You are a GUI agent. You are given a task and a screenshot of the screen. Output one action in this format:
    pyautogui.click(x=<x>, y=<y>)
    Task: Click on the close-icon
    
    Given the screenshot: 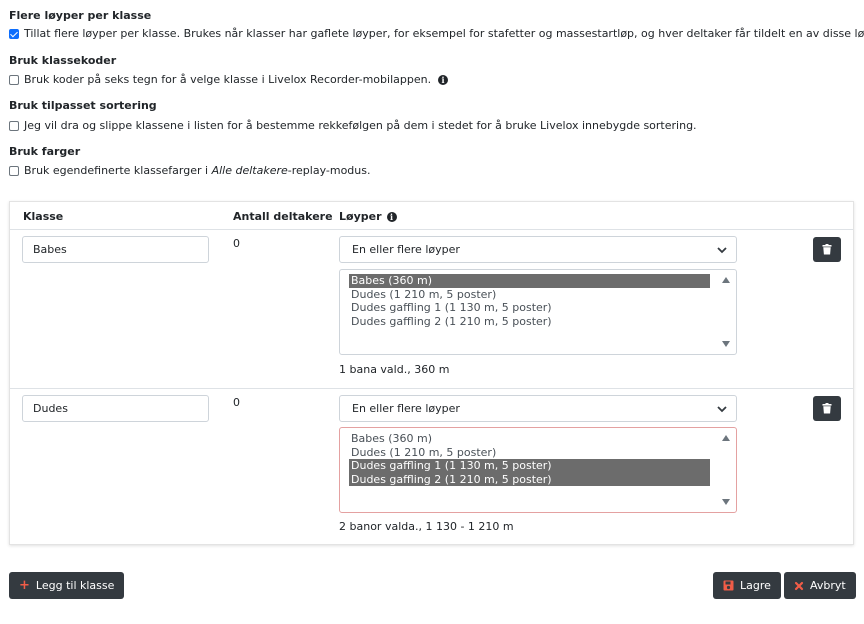 What is the action you would take?
    pyautogui.click(x=799, y=585)
    